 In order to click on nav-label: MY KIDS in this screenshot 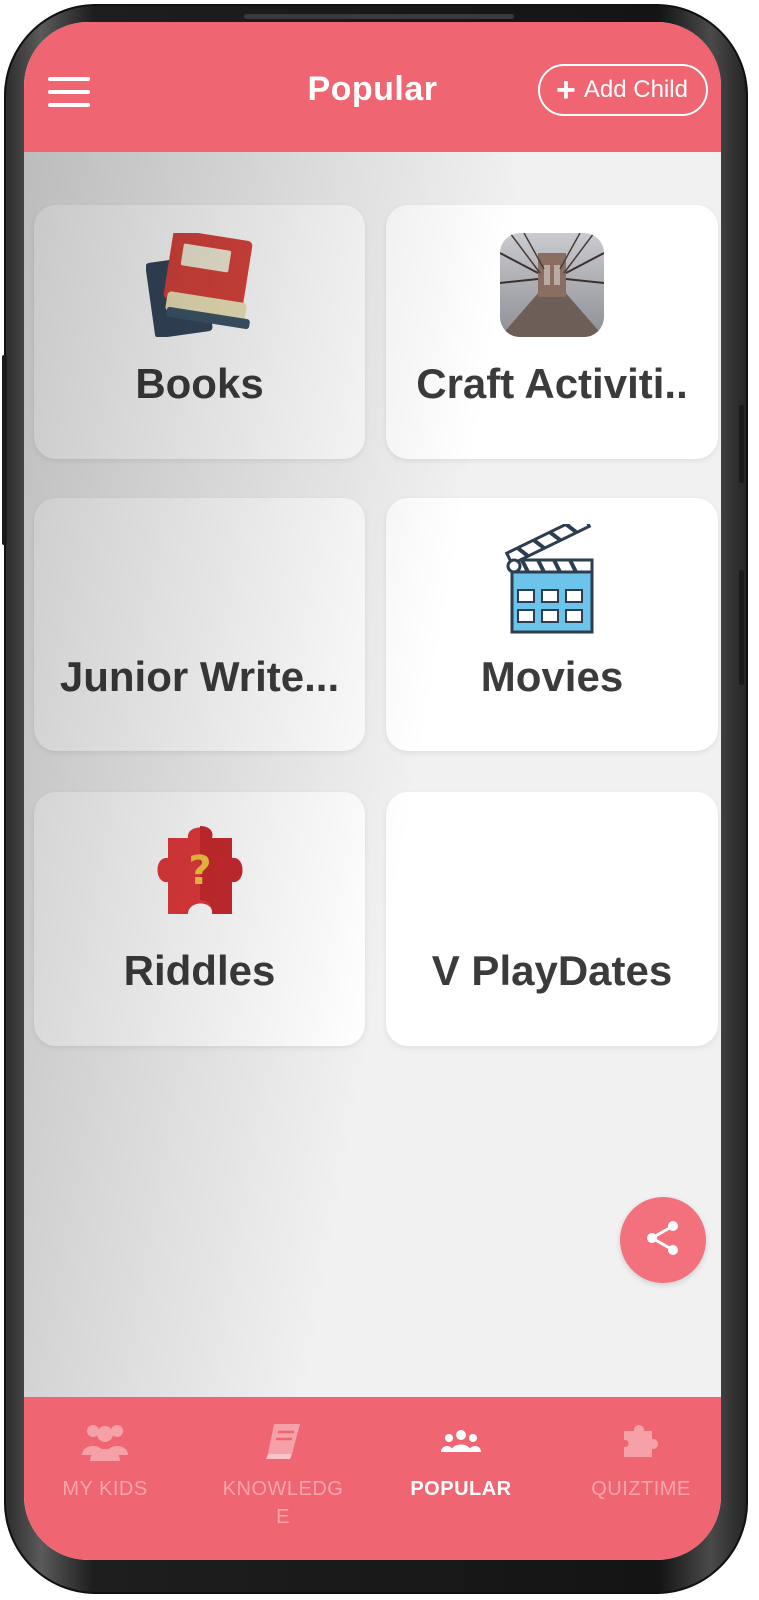, I will do `click(105, 1489)`.